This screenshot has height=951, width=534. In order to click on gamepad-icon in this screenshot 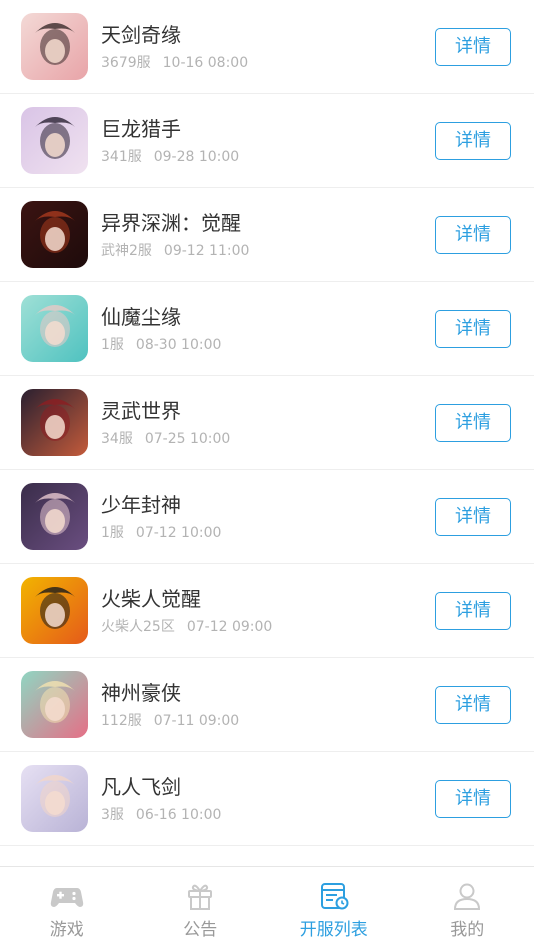, I will do `click(67, 896)`.